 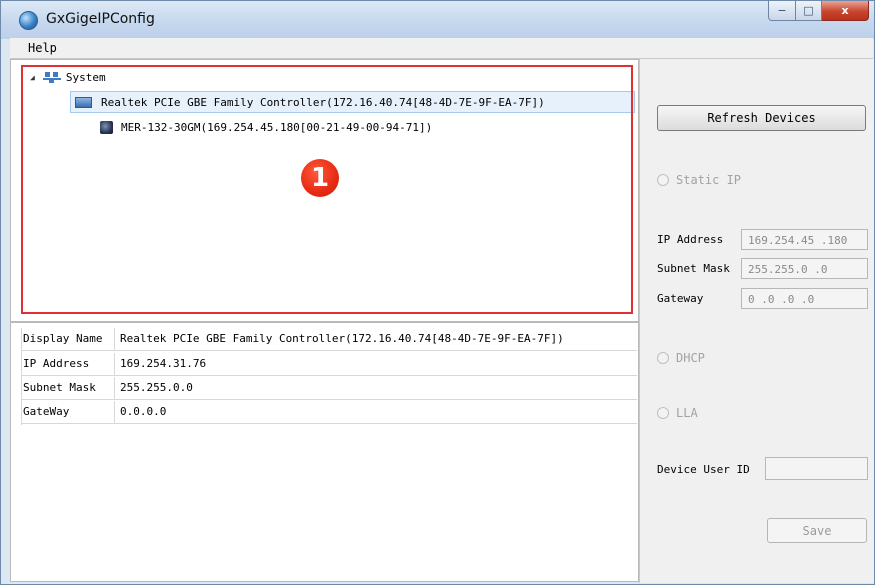 I want to click on property-row-subnet-mask: Subnet Mask 255.255.0.0, so click(x=329, y=388).